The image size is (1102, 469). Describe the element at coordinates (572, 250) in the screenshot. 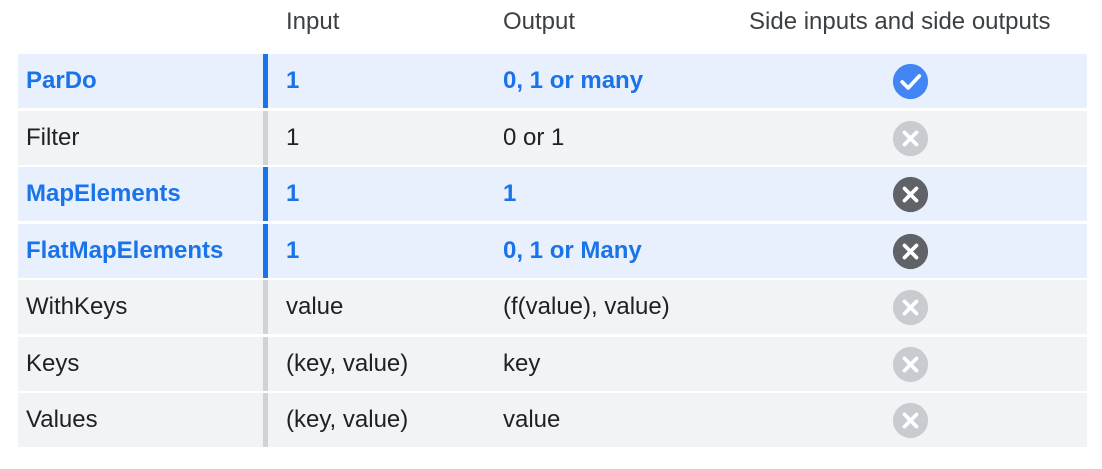

I see `output-value: 0, 1 or Many` at that location.